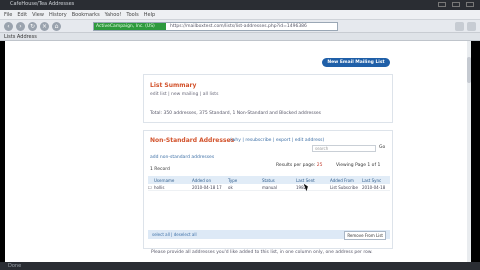  What do you see at coordinates (174, 234) in the screenshot?
I see `select-all-links: select all | deselect all` at bounding box center [174, 234].